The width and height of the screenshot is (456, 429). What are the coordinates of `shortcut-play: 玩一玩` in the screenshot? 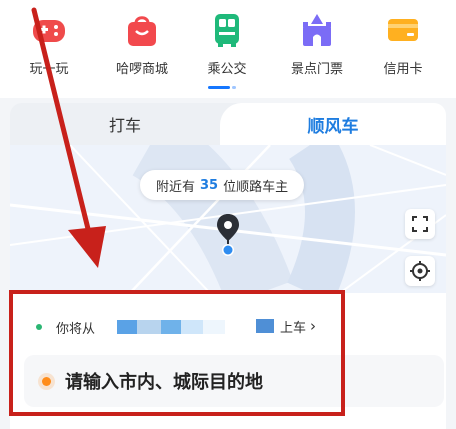 It's located at (49, 44).